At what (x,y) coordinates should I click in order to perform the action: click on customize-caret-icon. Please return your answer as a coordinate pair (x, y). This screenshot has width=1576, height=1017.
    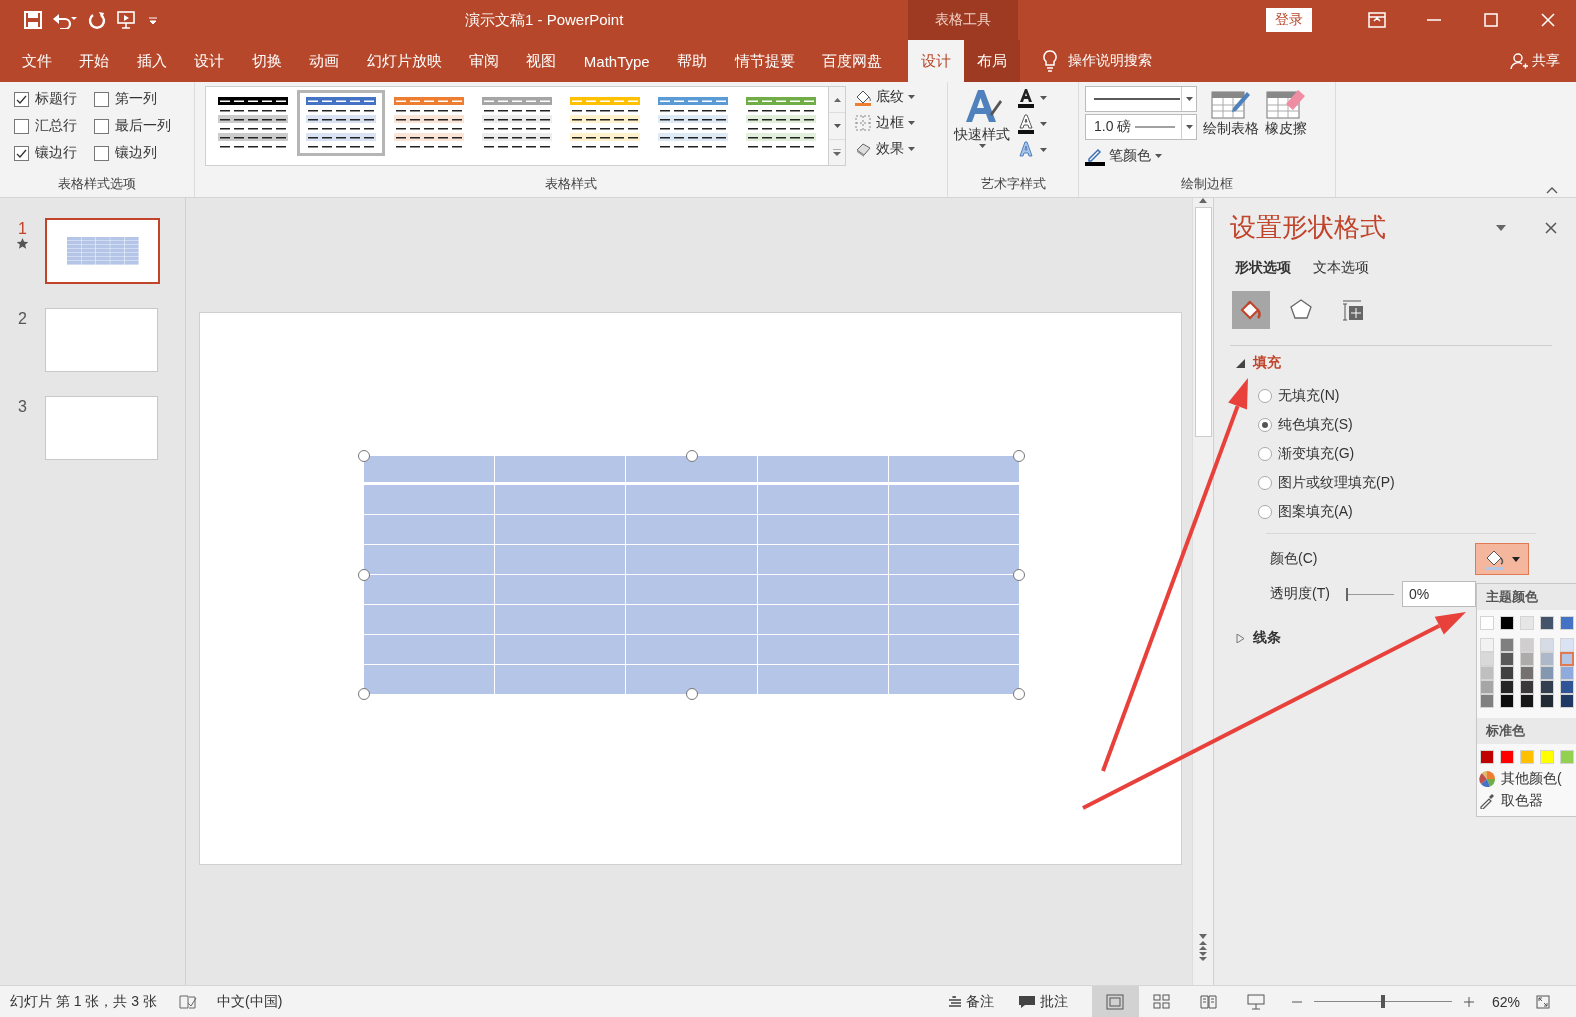
    Looking at the image, I should click on (153, 20).